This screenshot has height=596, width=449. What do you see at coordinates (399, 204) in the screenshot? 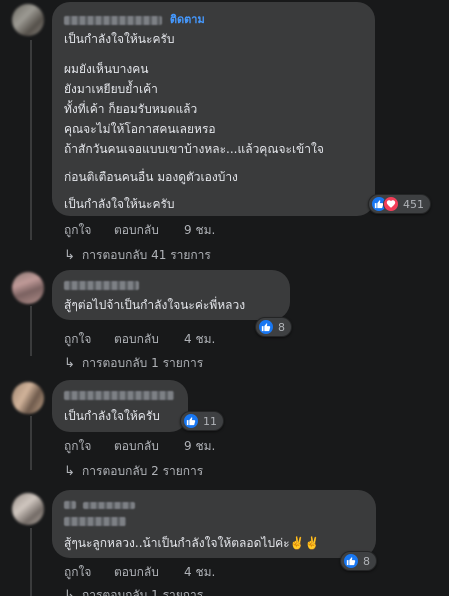
I see `reaction-summary: 451` at bounding box center [399, 204].